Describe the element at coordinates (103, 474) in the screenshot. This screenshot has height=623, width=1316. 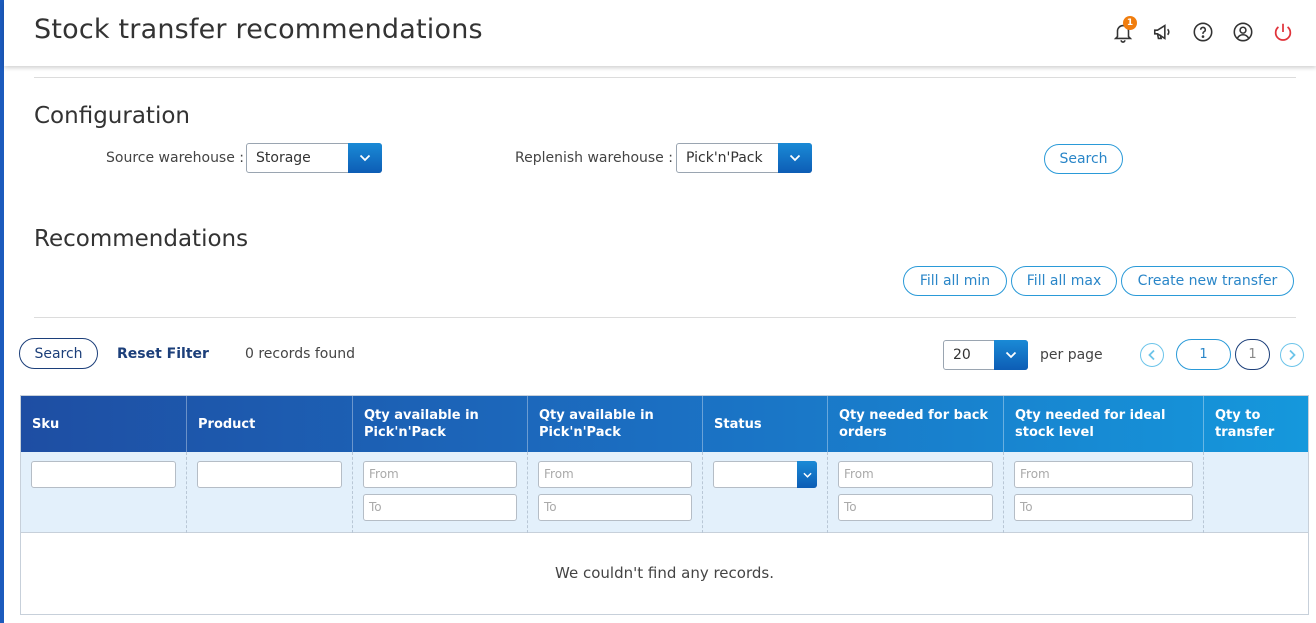
I see `sku-filter-input` at that location.